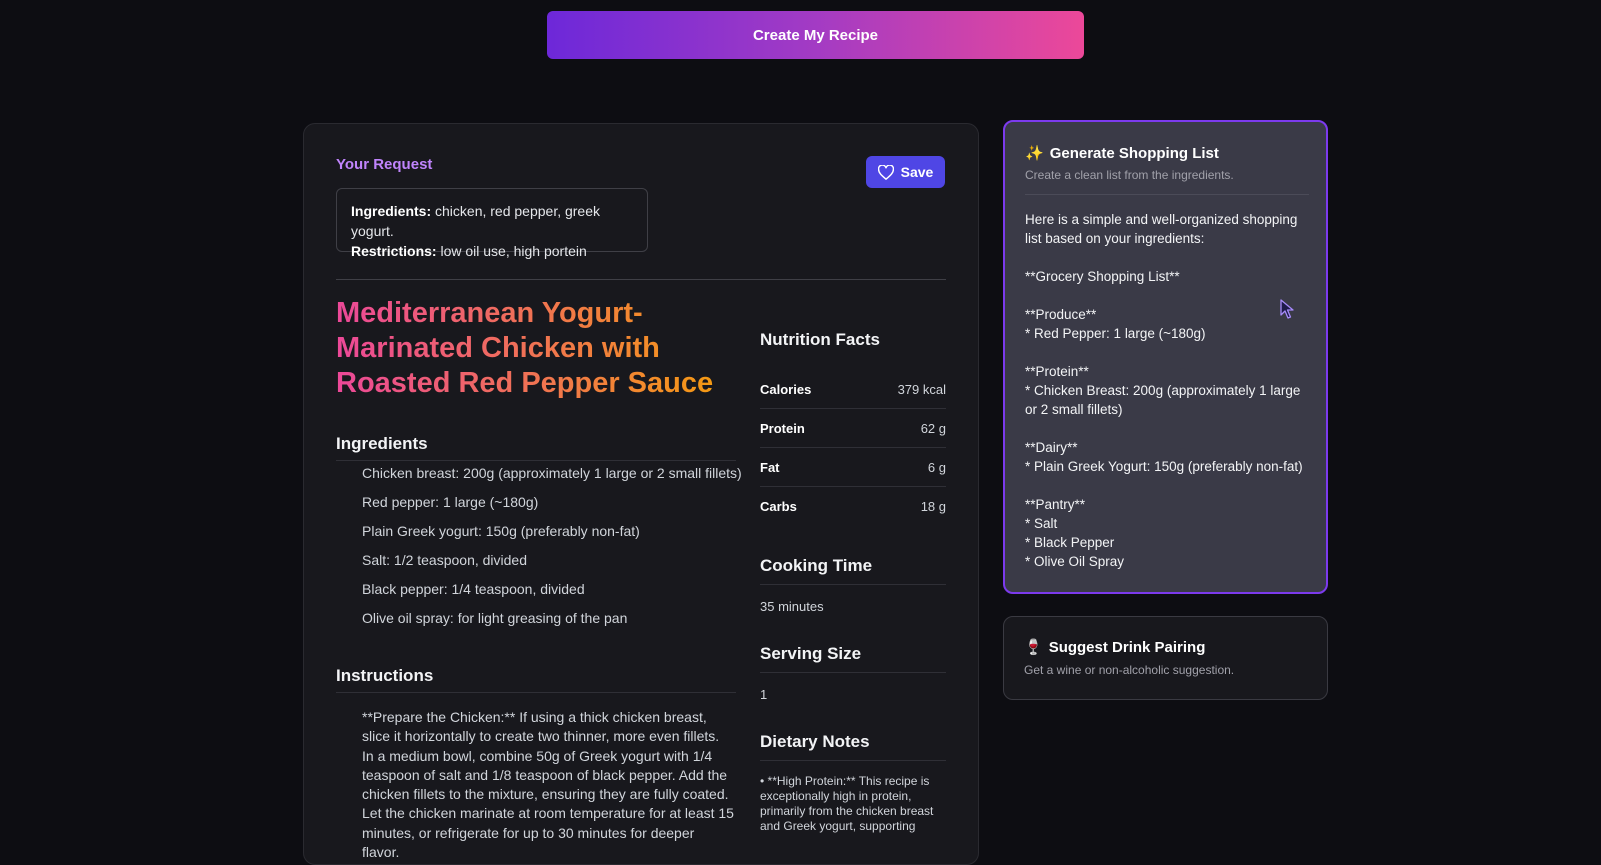  Describe the element at coordinates (792, 606) in the screenshot. I see `cooking-time-value: 35 minutes` at that location.